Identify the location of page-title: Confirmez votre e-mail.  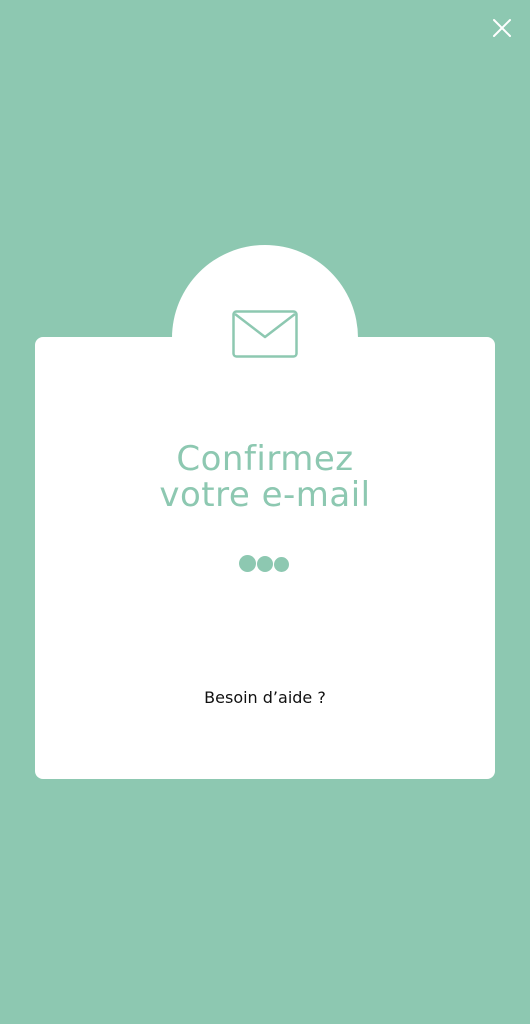
(265, 477).